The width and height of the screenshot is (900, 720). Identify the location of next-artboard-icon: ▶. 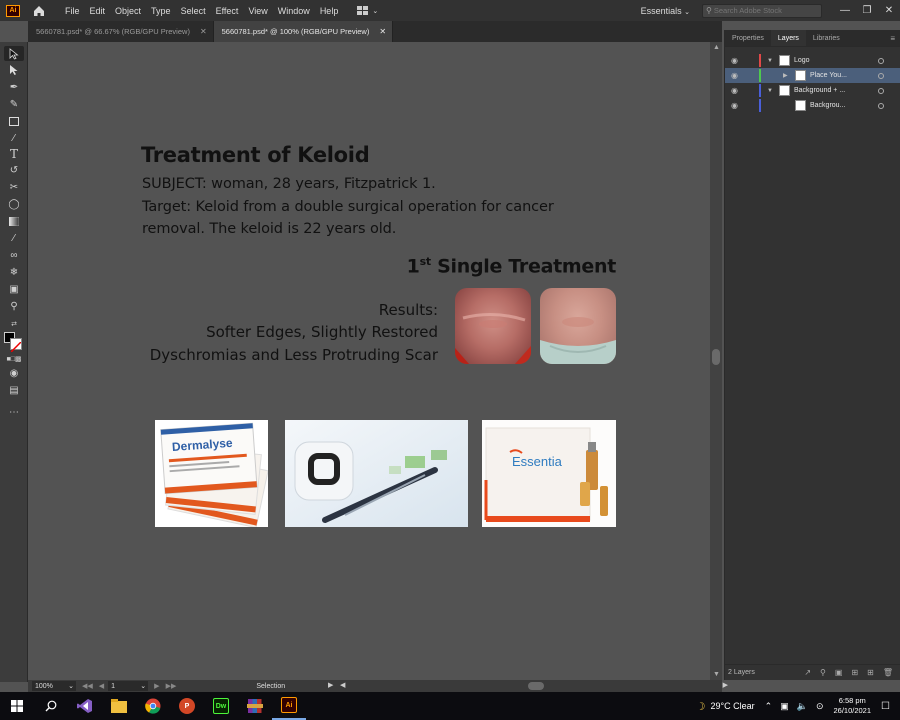
(156, 686).